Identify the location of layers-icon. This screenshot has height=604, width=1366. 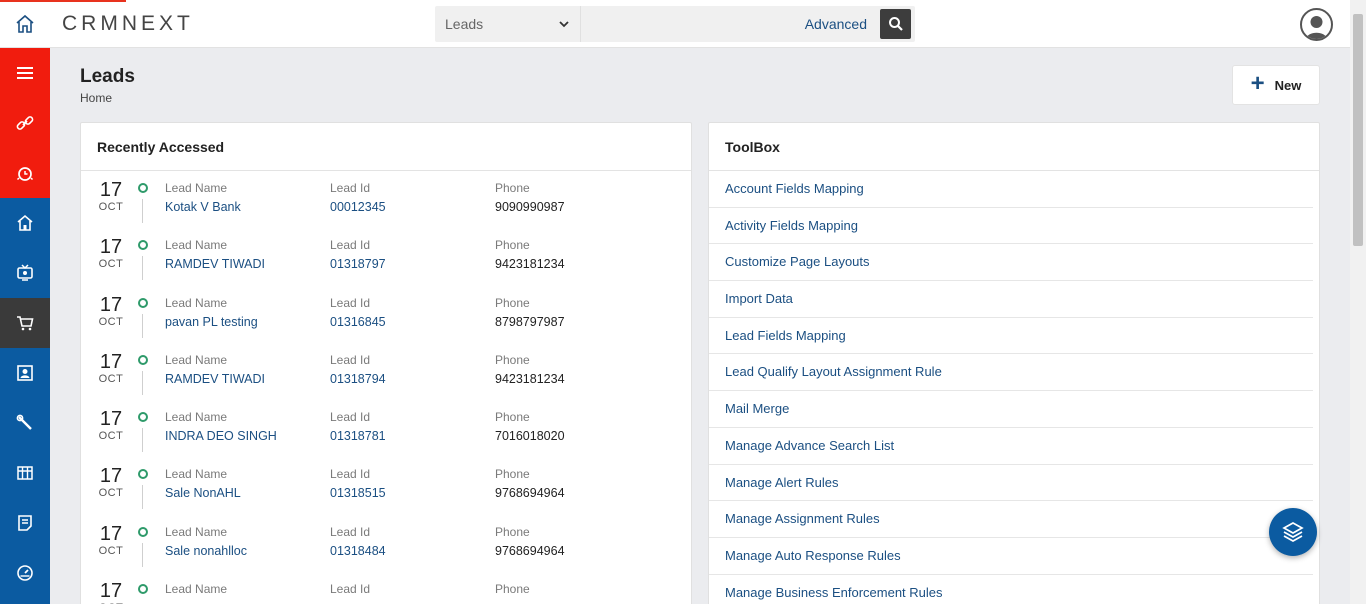
(1293, 532).